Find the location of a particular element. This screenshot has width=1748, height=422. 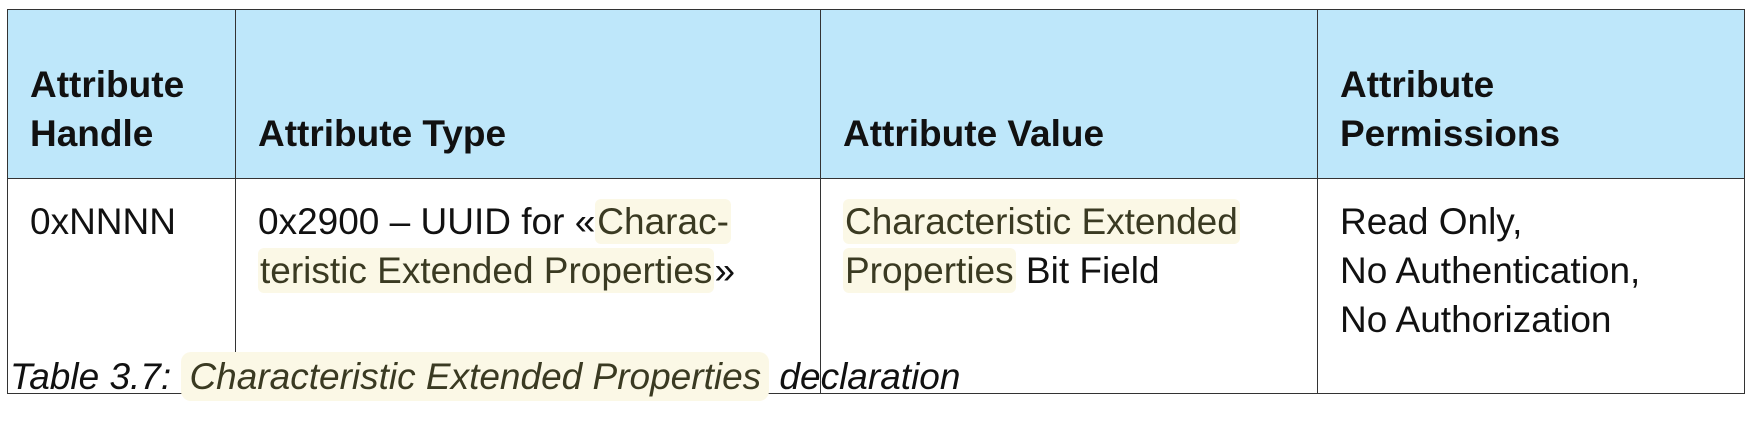

header-attribute-permissions: Attribute Permissions is located at coordinates (1531, 94).